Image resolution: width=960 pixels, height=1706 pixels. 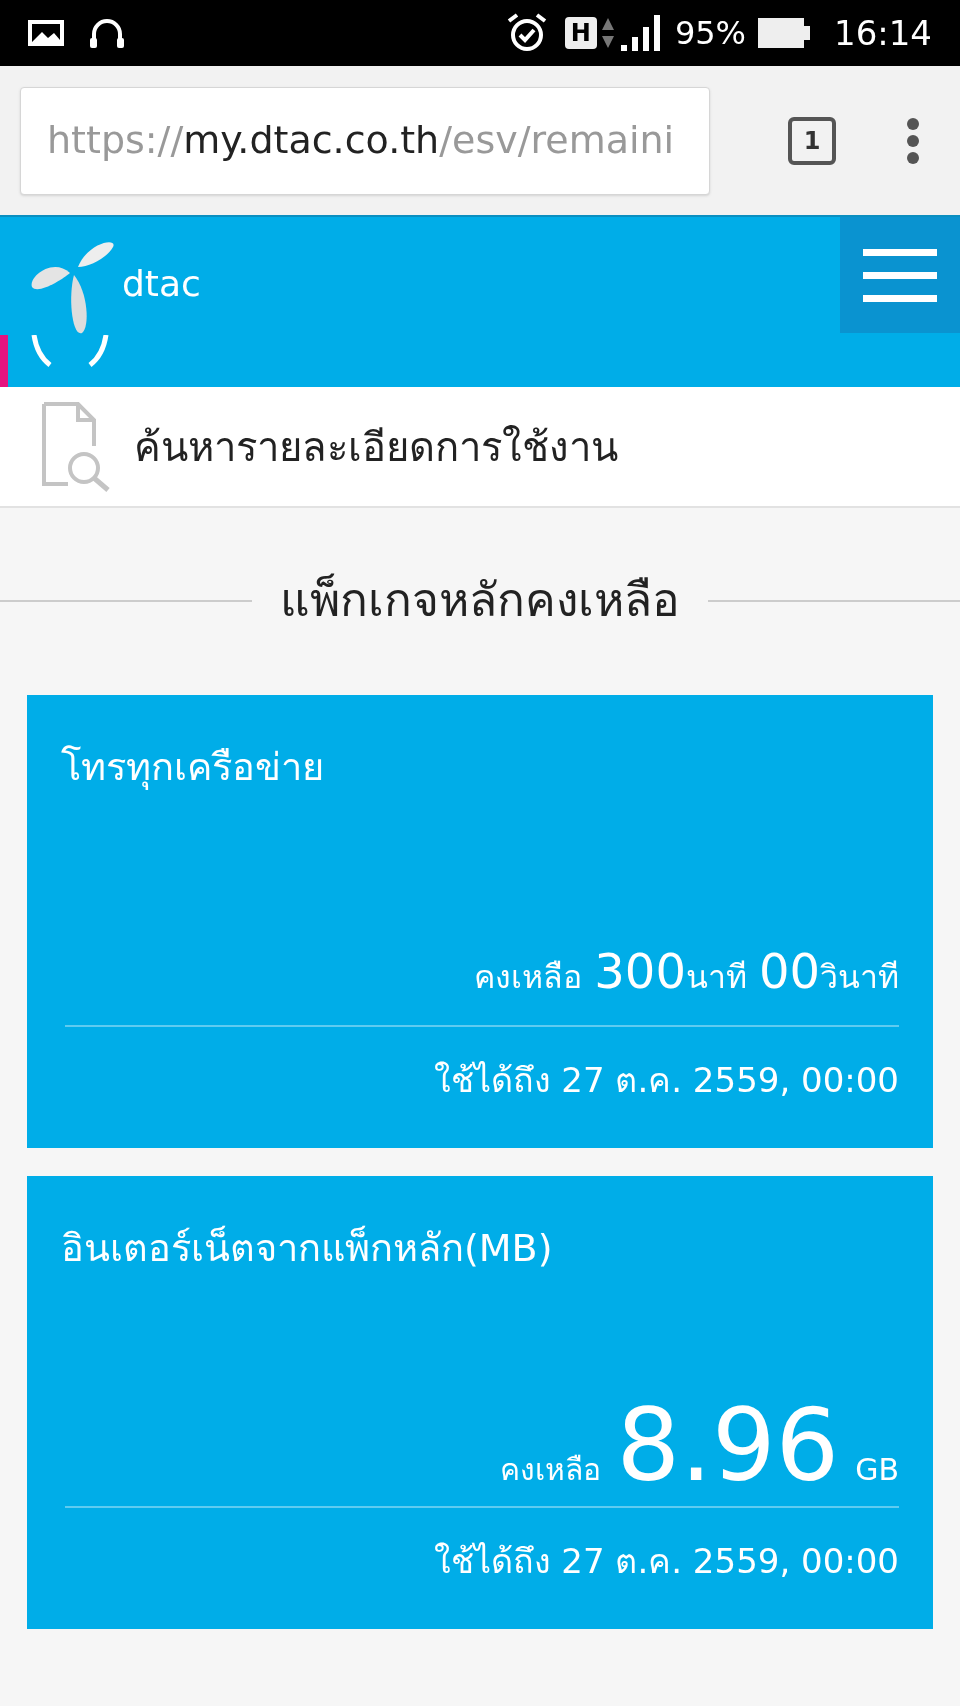 I want to click on active-marker, so click(x=4, y=361).